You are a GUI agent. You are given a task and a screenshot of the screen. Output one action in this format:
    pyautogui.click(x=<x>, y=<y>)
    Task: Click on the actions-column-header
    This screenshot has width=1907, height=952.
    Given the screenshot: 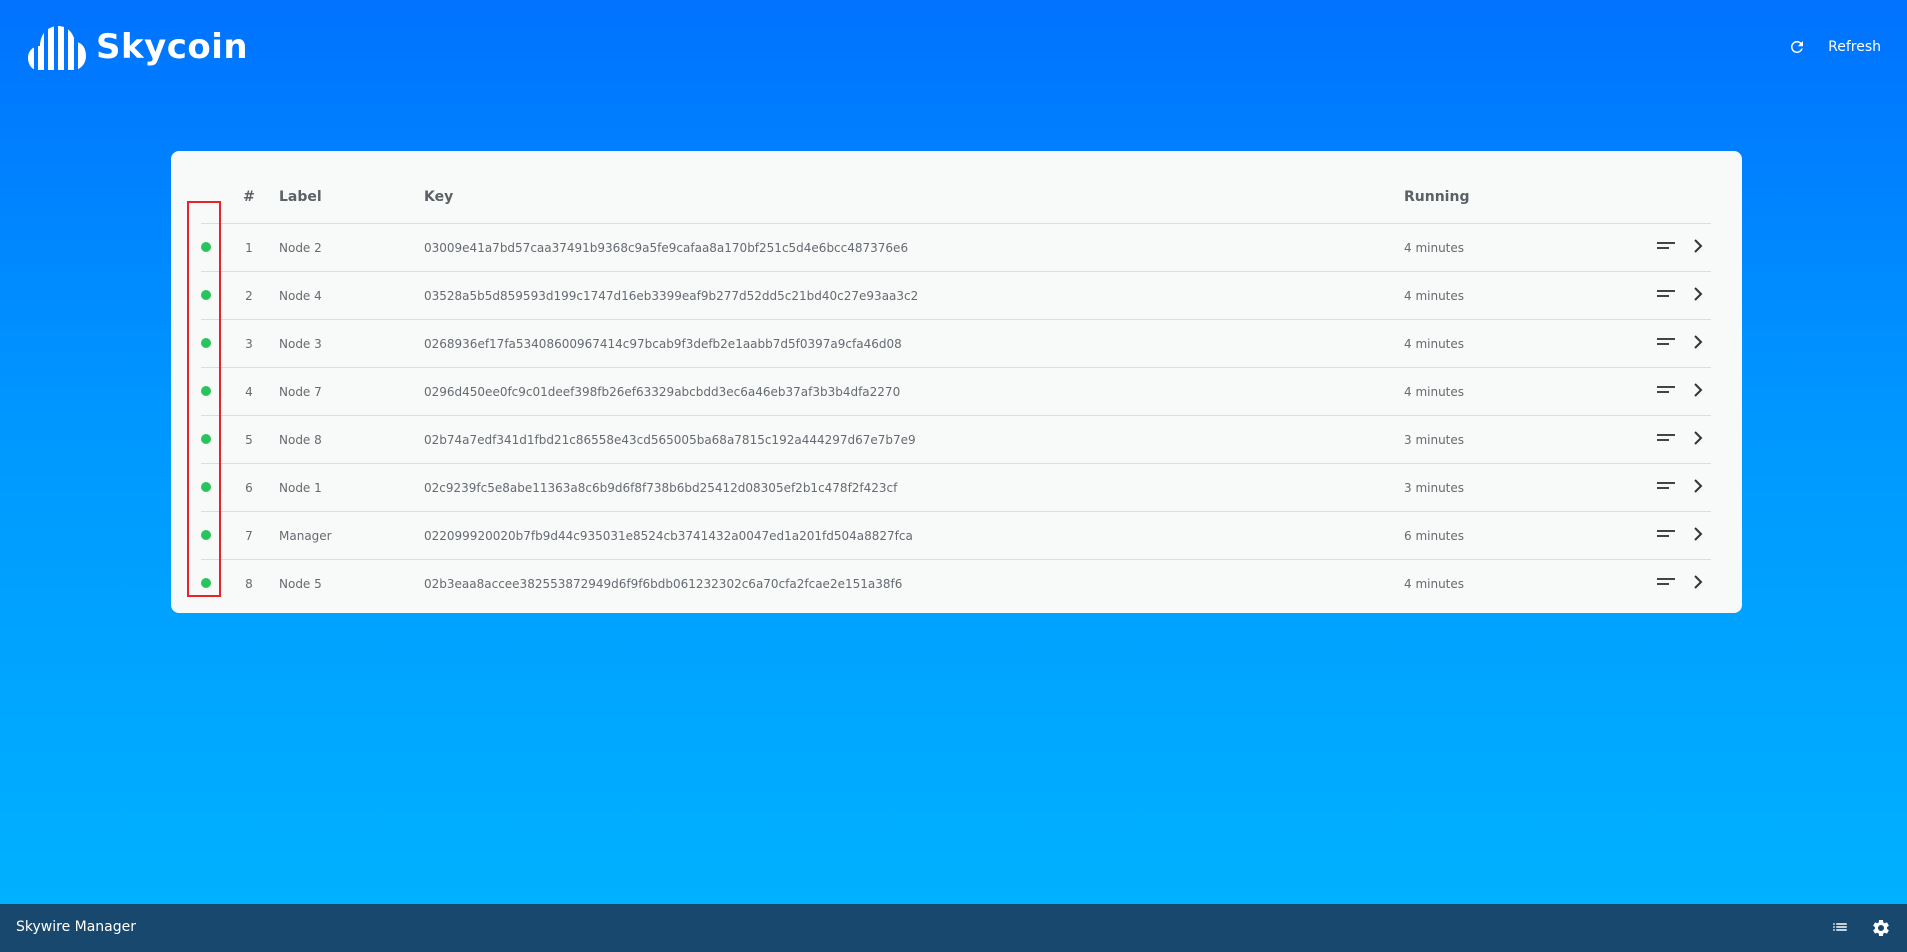 What is the action you would take?
    pyautogui.click(x=1657, y=197)
    